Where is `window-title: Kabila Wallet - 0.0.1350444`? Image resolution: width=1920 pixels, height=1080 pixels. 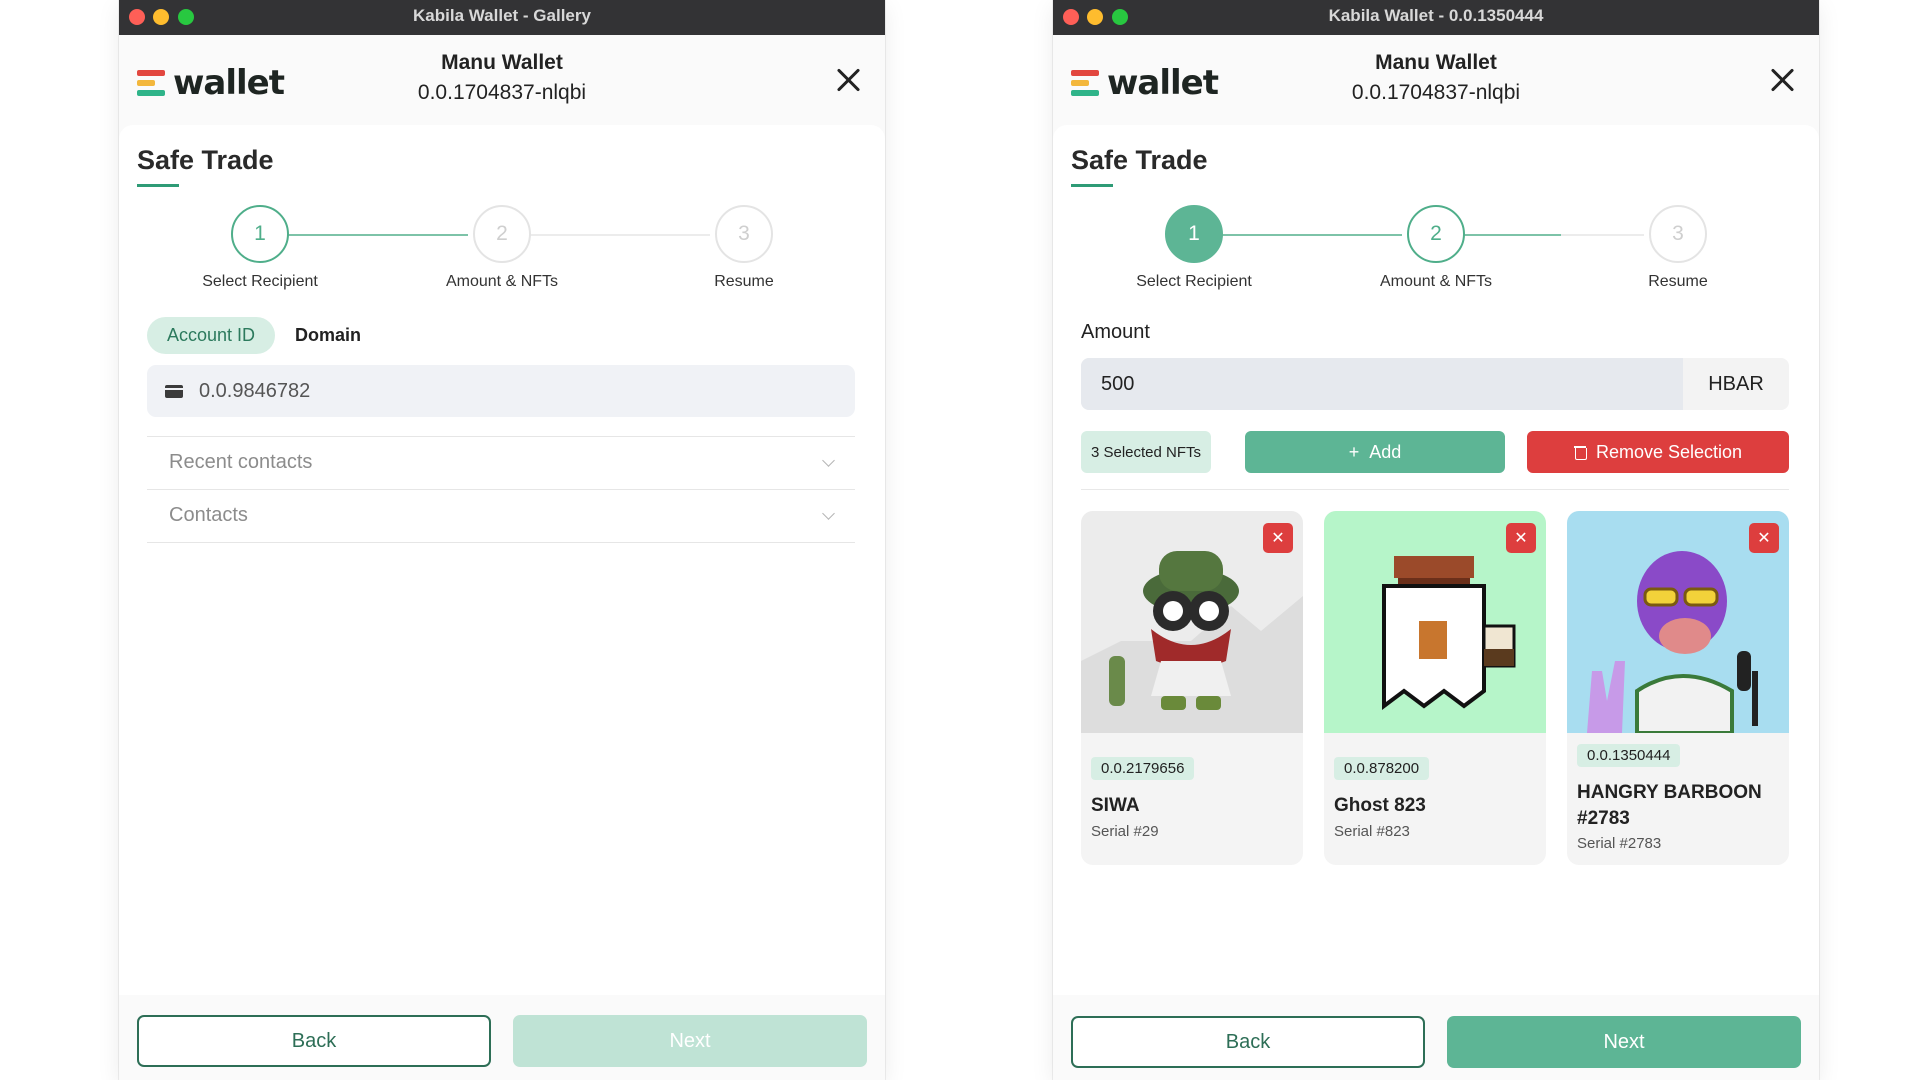 window-title: Kabila Wallet - 0.0.1350444 is located at coordinates (1436, 15).